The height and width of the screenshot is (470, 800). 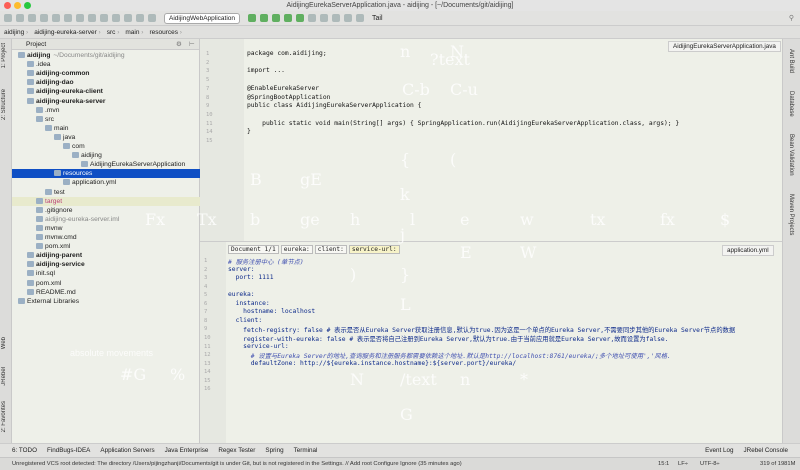 What do you see at coordinates (67, 32) in the screenshot?
I see `breadcrumb-item: aidijing-eureka-server` at bounding box center [67, 32].